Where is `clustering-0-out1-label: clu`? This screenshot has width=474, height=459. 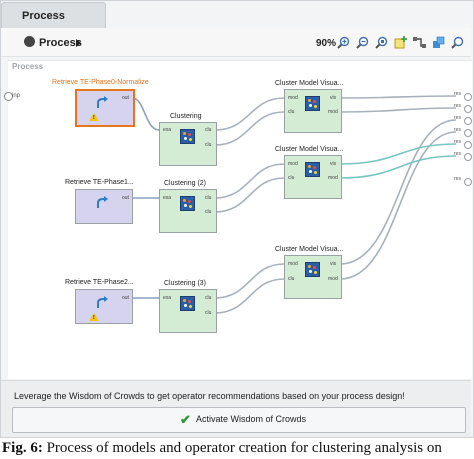
clustering-0-out1-label: clu is located at coordinates (208, 130).